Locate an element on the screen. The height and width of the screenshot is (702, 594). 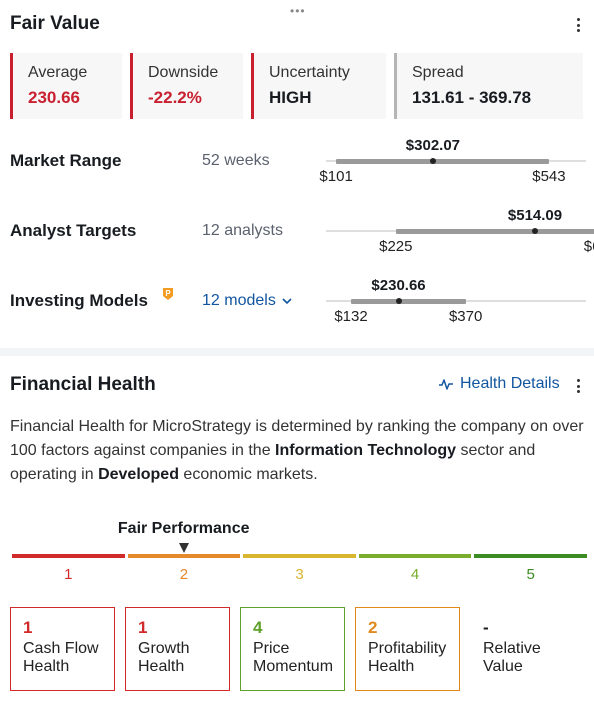
models-dropdown: 12 models is located at coordinates (247, 301).